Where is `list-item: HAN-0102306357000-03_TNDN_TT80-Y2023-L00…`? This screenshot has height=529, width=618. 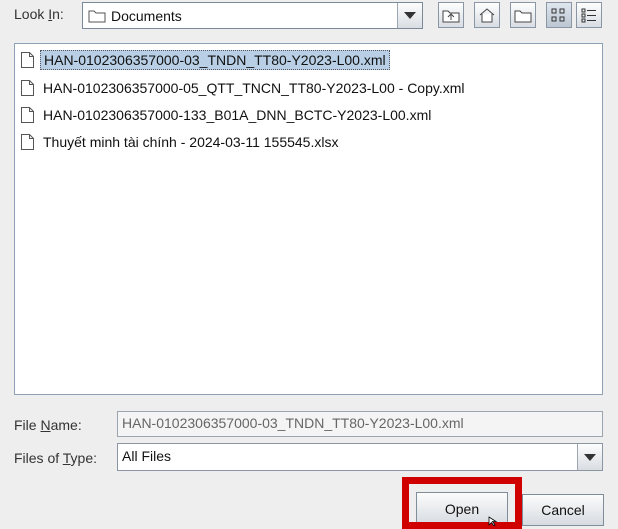
list-item: HAN-0102306357000-03_TNDN_TT80-Y2023-L00… is located at coordinates (205, 60).